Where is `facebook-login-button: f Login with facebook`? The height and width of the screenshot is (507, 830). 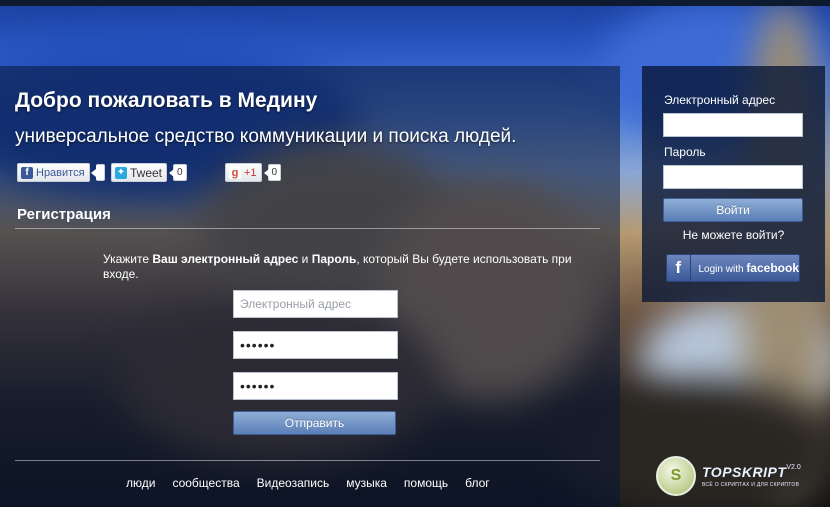
facebook-login-button: f Login with facebook is located at coordinates (733, 268).